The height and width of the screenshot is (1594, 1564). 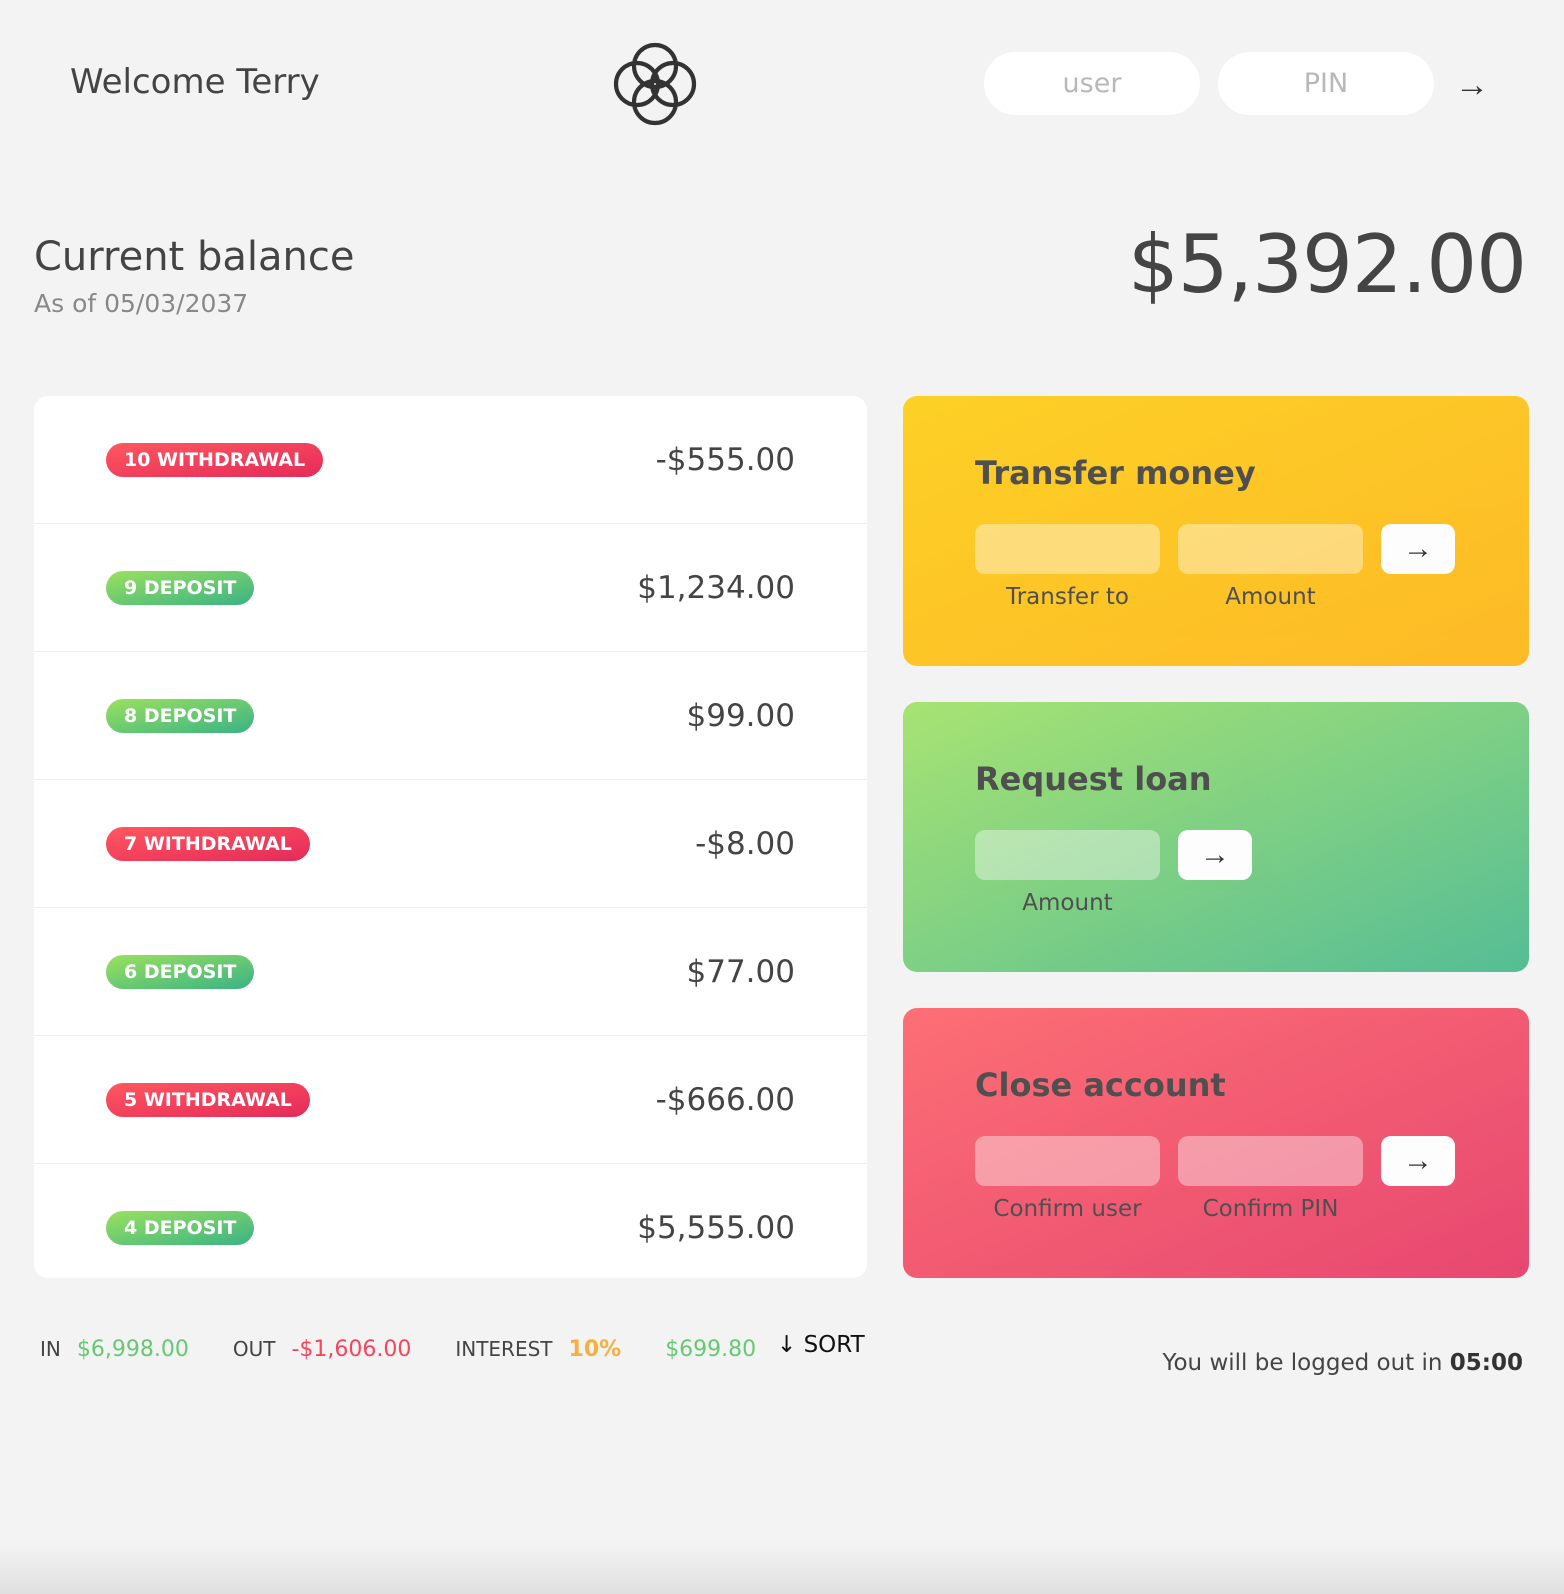 What do you see at coordinates (180, 587) in the screenshot?
I see `movement-type-badge: 9 DEPOSIT` at bounding box center [180, 587].